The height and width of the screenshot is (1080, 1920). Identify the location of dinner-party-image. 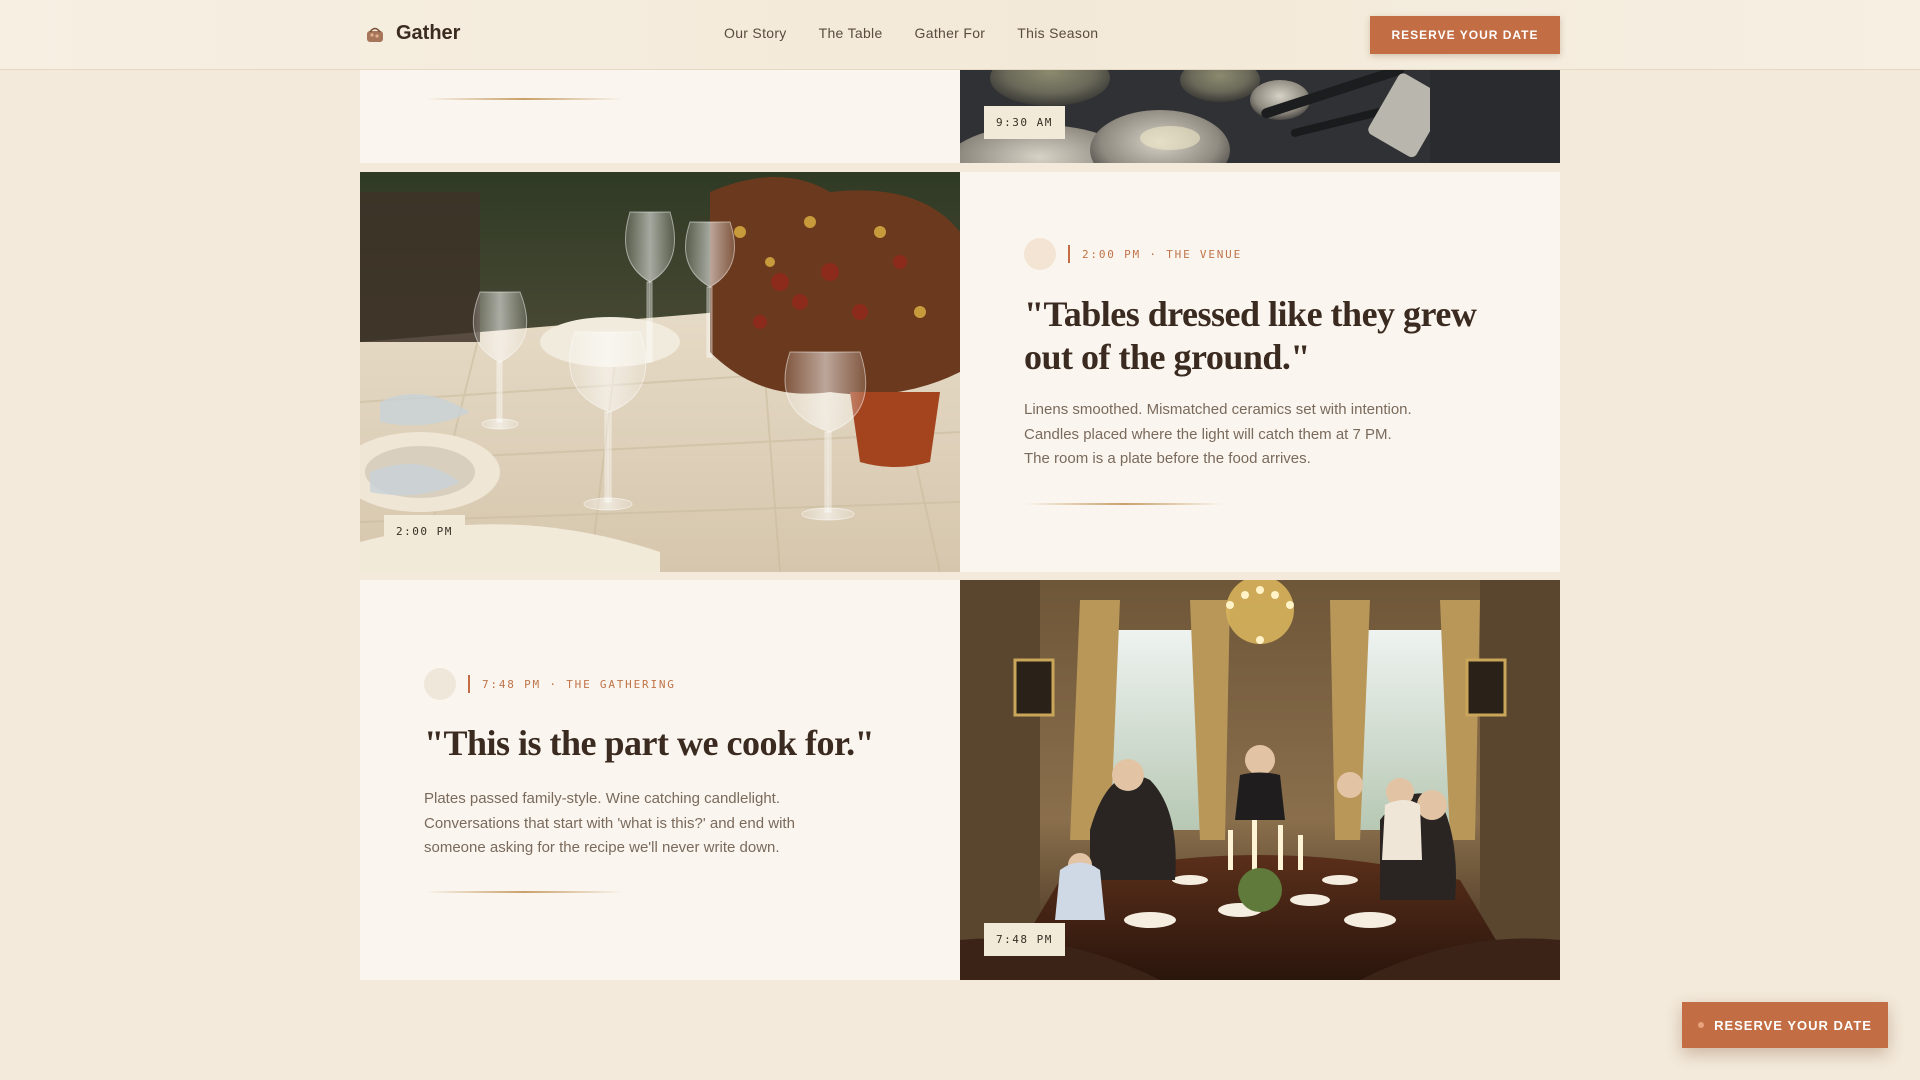
(1260, 780).